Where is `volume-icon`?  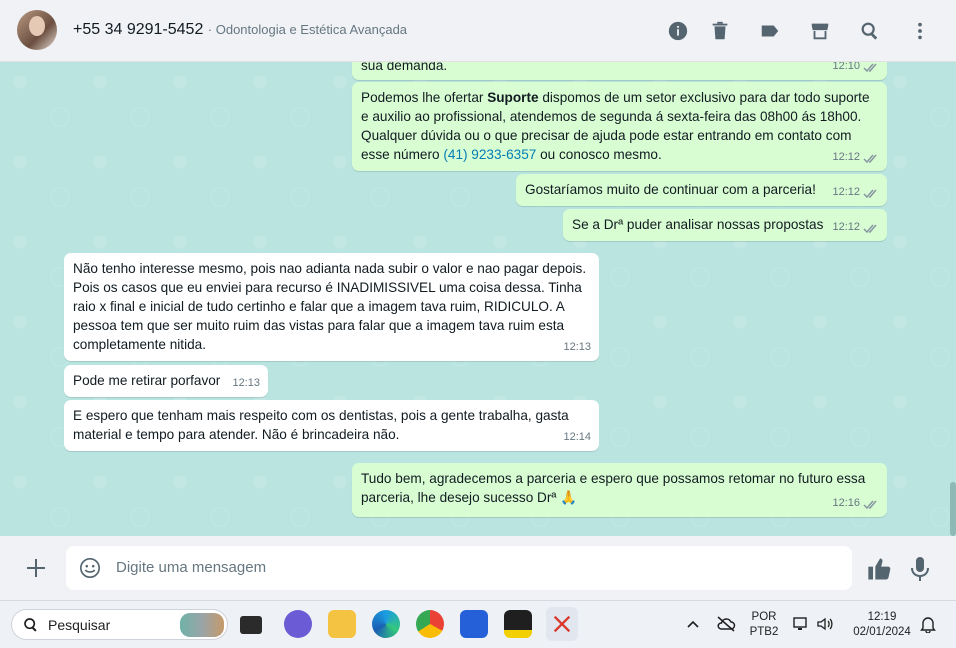 volume-icon is located at coordinates (825, 624).